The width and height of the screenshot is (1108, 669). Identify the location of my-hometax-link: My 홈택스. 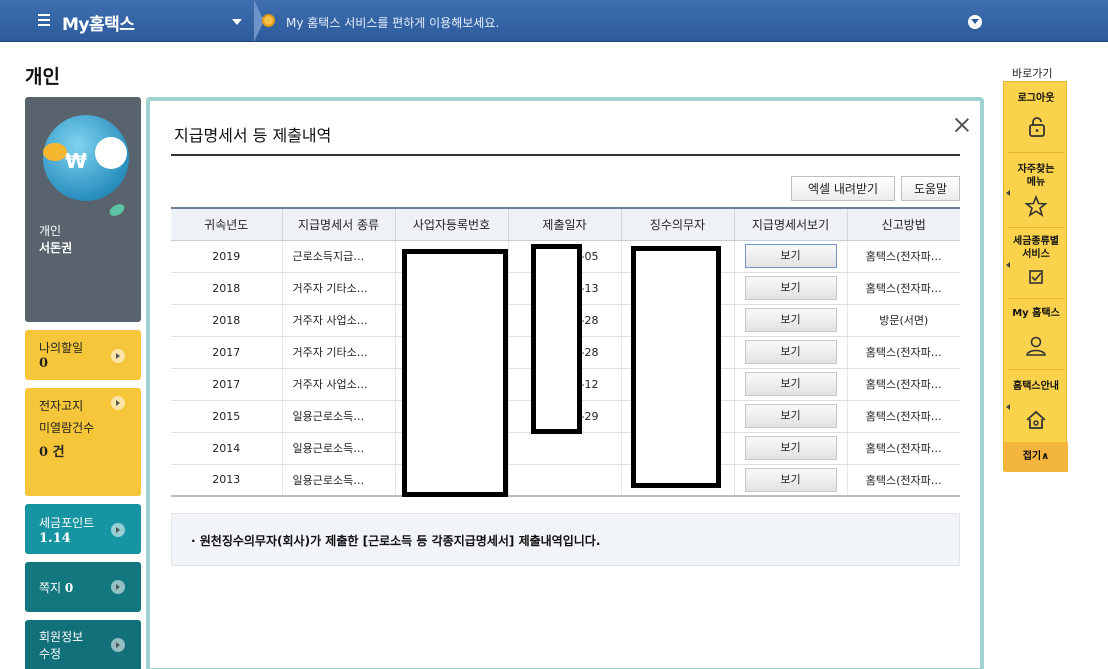
(1036, 313).